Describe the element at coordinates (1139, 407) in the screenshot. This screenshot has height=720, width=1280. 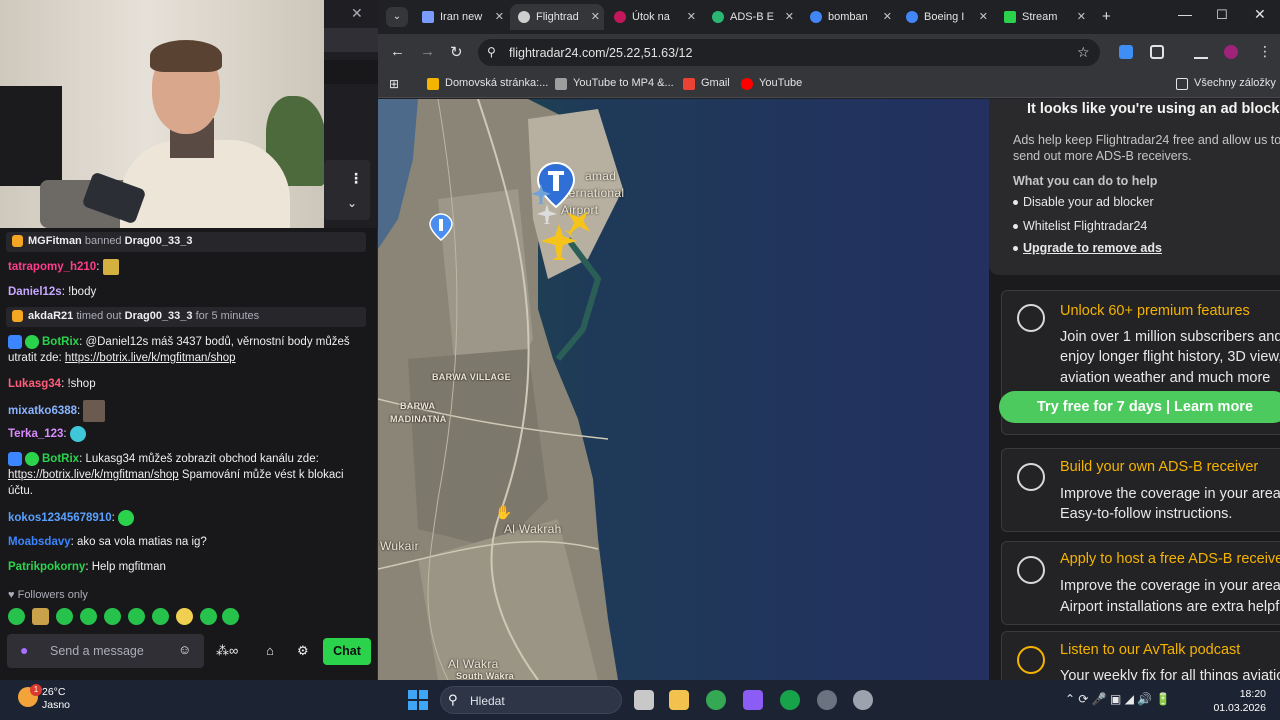
I see `try-free-button: Try free for 7 days | Learn more` at that location.